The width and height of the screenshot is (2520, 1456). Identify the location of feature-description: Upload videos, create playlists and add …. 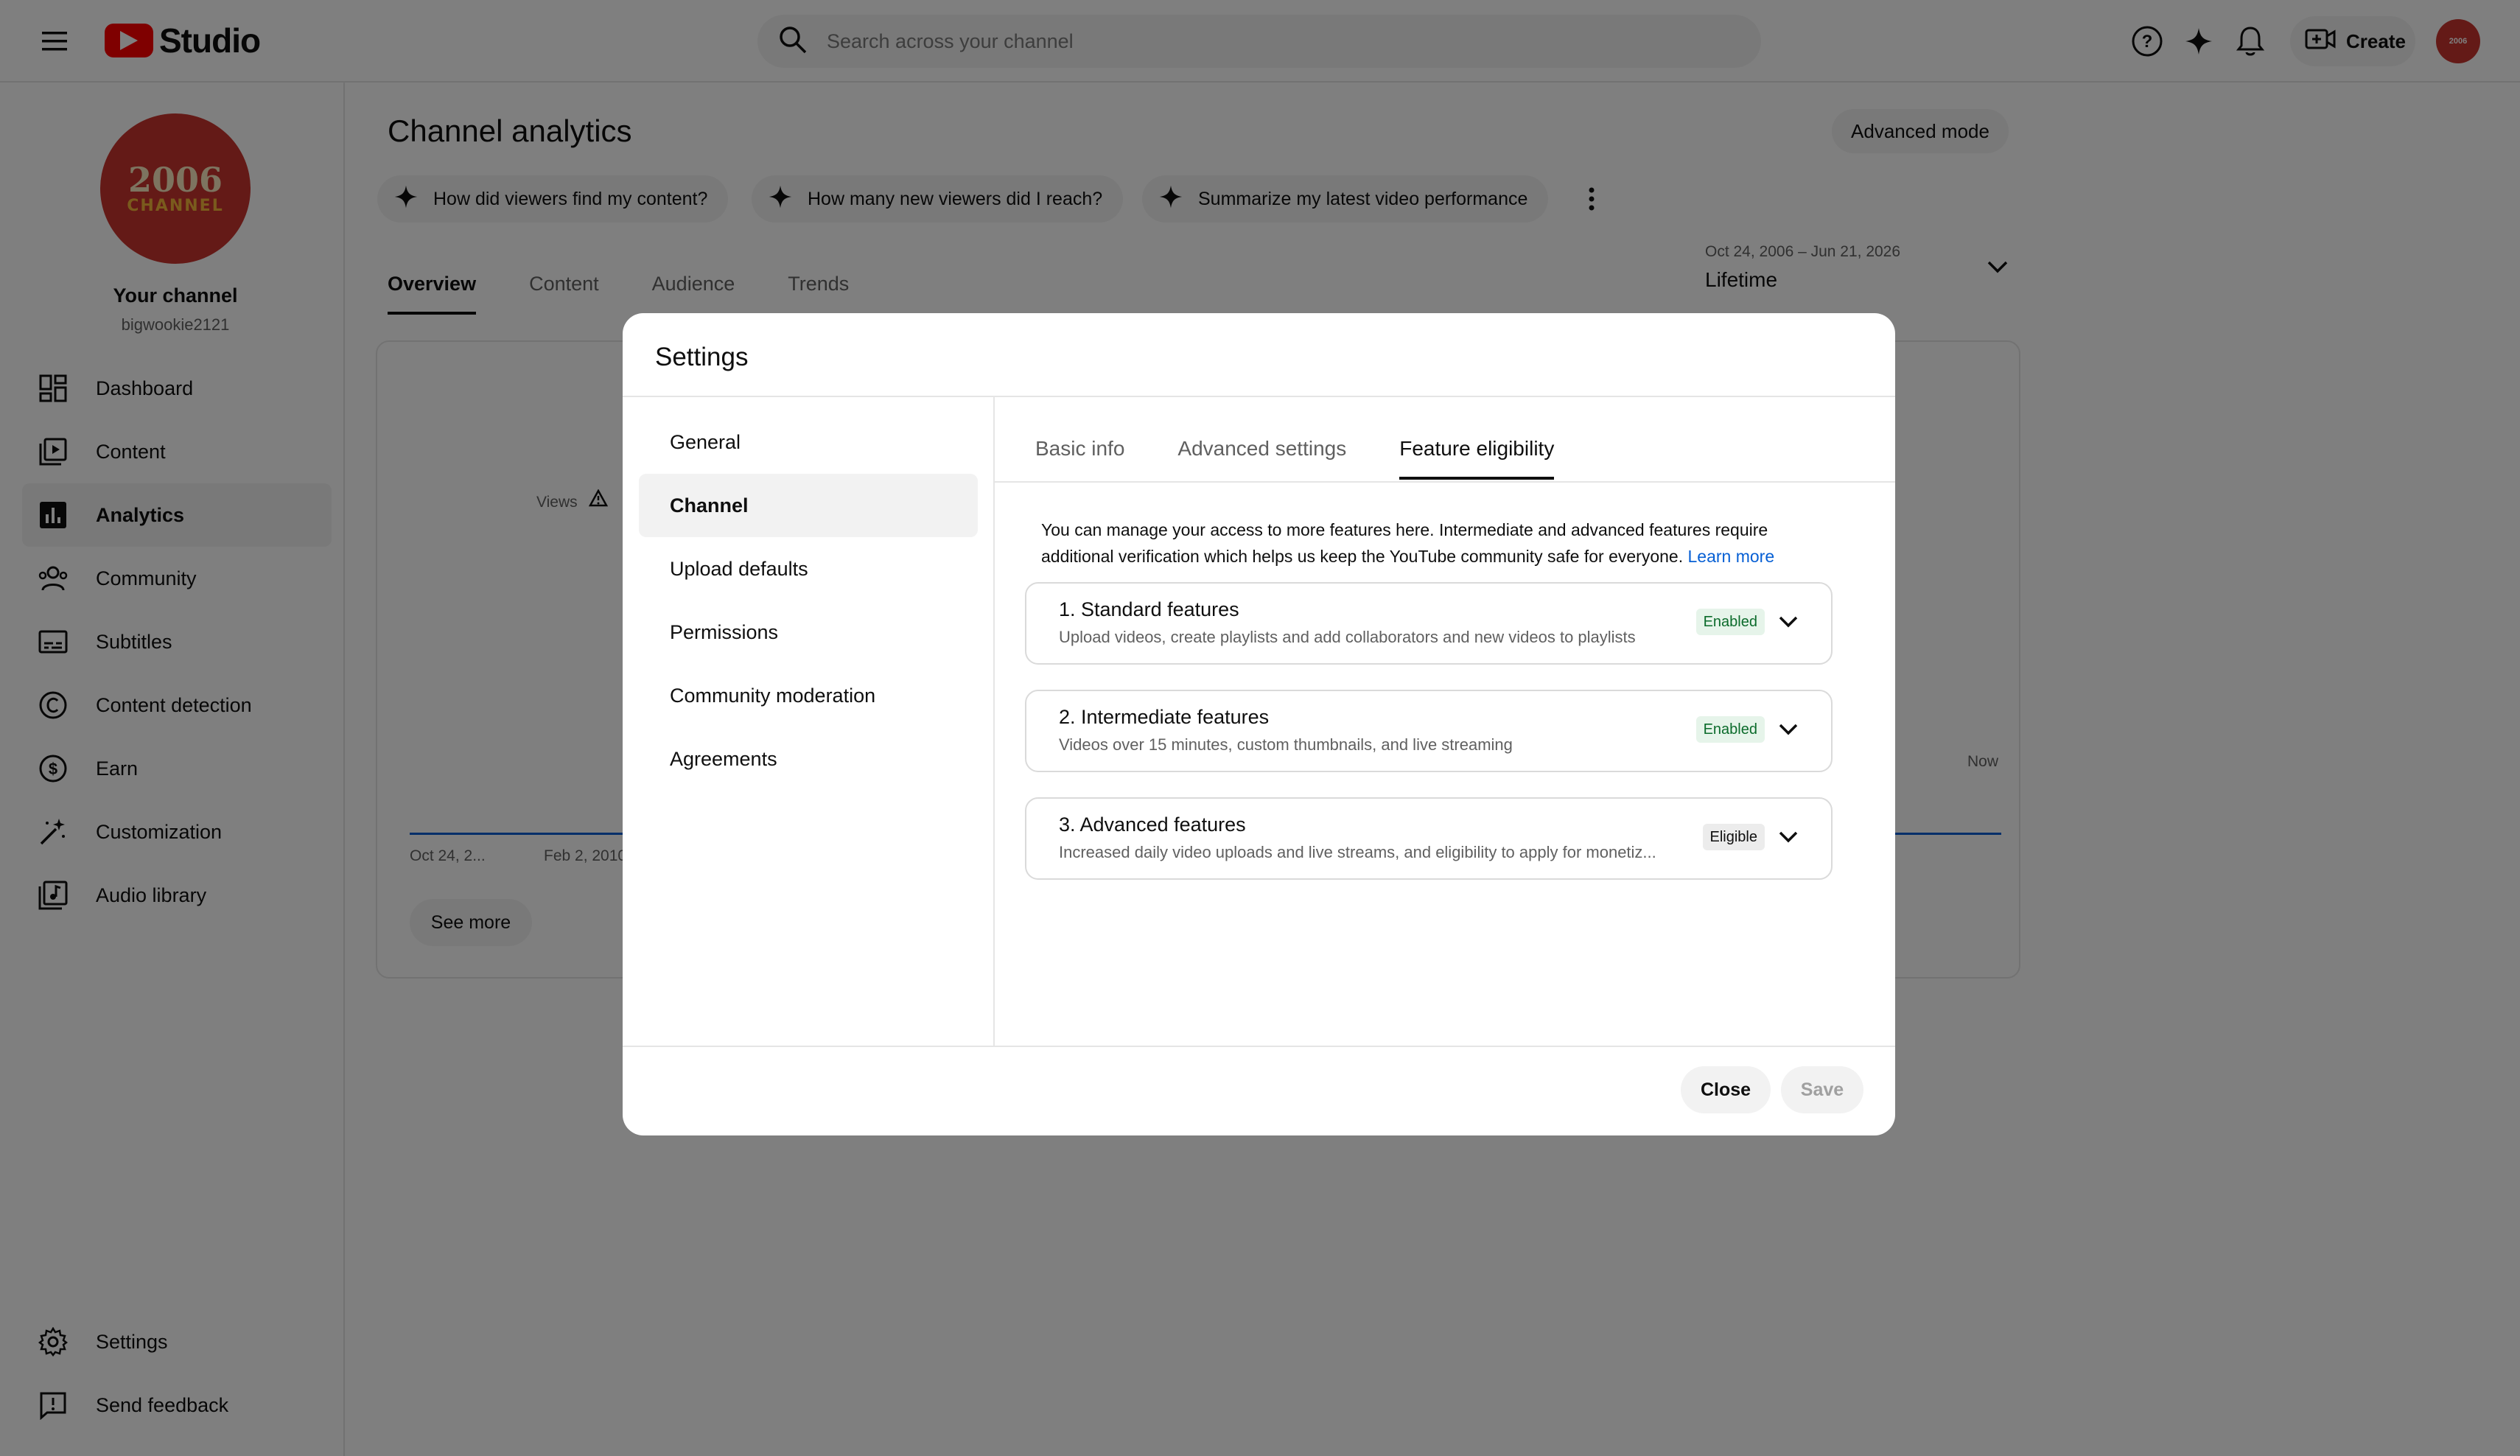
(1347, 637).